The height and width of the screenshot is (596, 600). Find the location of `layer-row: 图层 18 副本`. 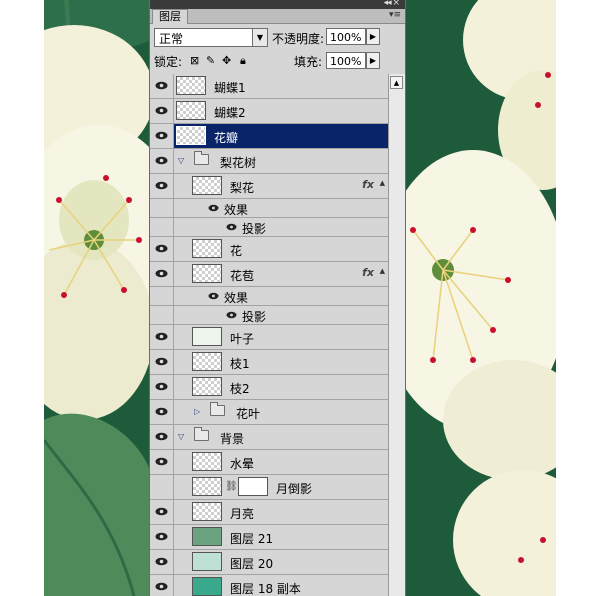

layer-row: 图层 18 副本 is located at coordinates (269, 585).